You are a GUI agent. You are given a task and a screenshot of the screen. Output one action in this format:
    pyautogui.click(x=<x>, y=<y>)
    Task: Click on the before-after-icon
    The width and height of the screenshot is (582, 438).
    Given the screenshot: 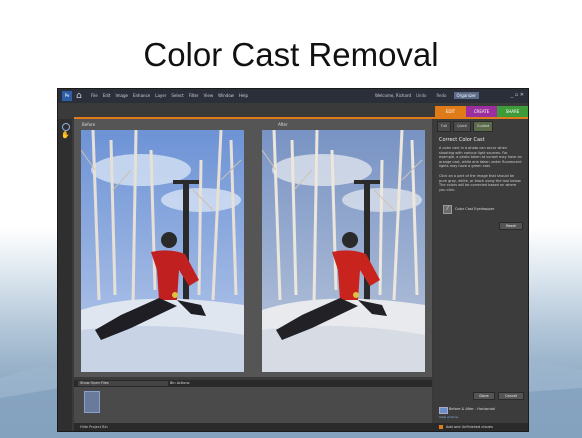 What is the action you would take?
    pyautogui.click(x=443, y=410)
    